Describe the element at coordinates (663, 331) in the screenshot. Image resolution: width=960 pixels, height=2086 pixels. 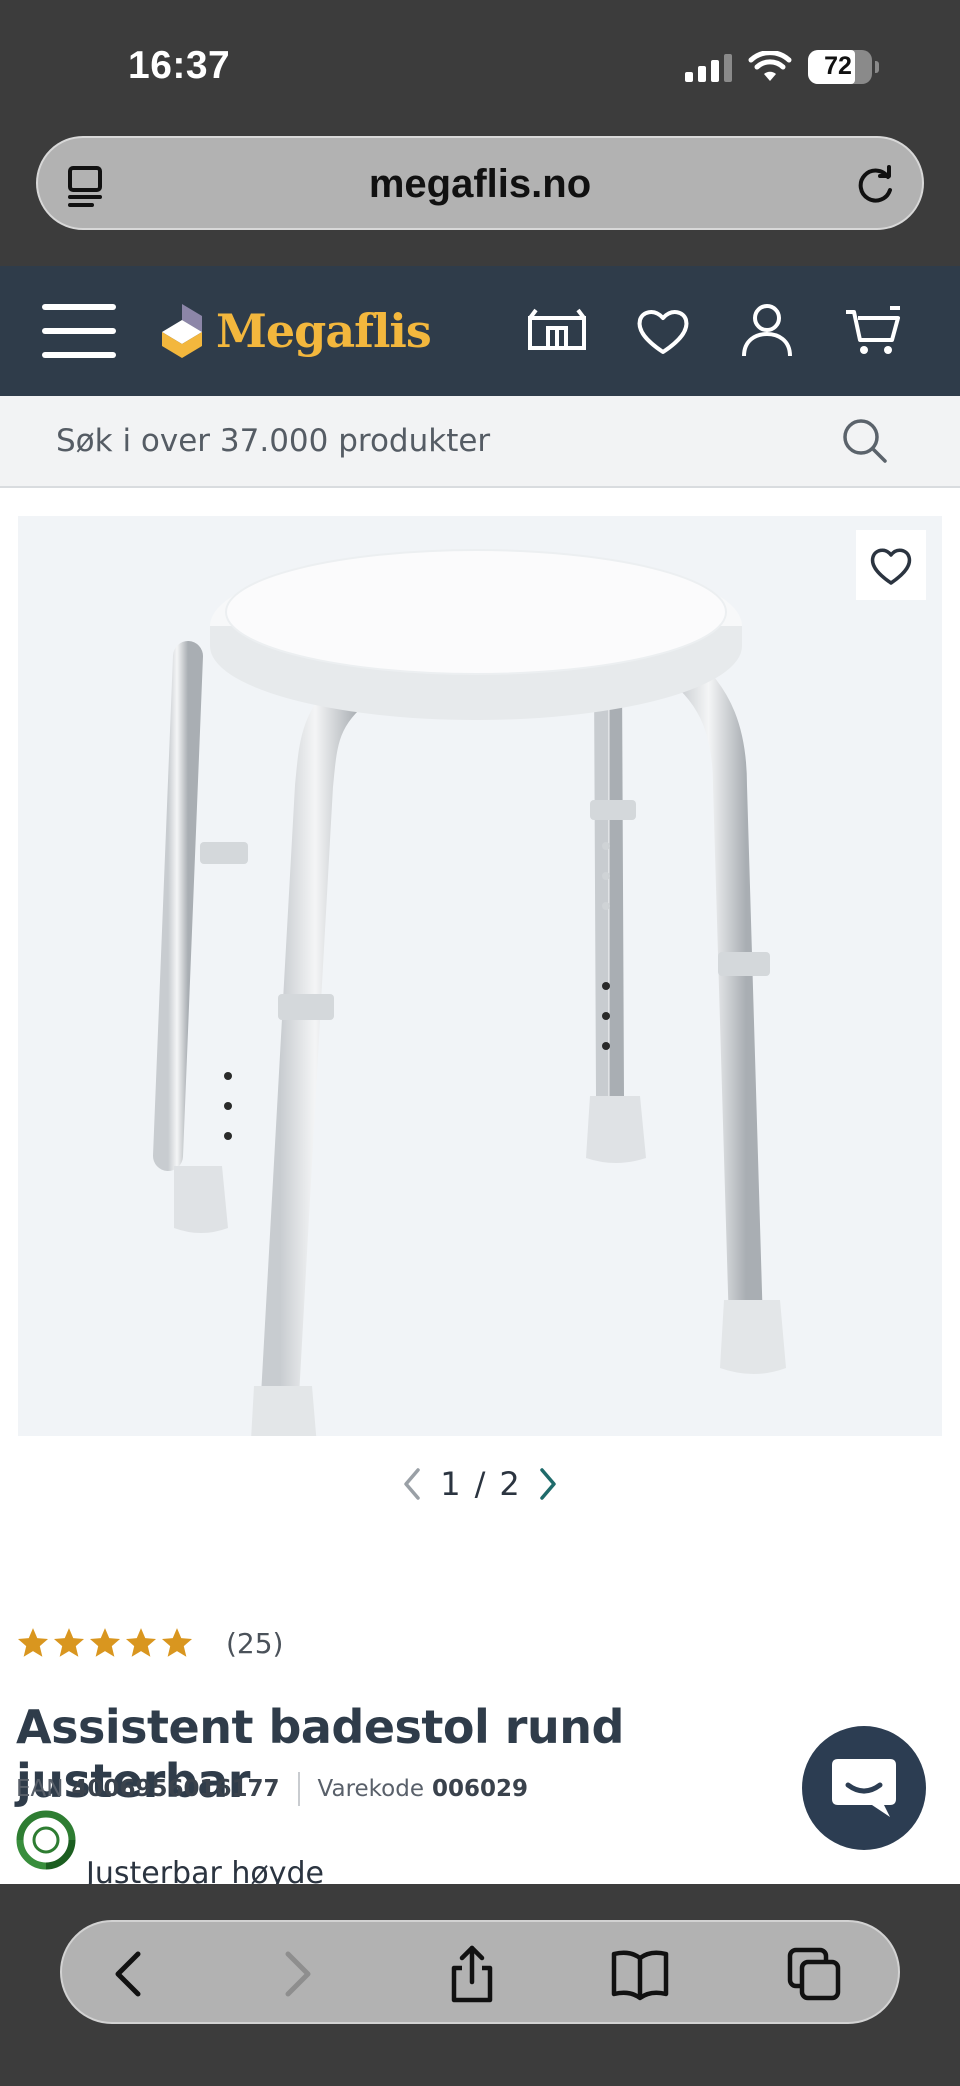
I see `wishlist-icon` at that location.